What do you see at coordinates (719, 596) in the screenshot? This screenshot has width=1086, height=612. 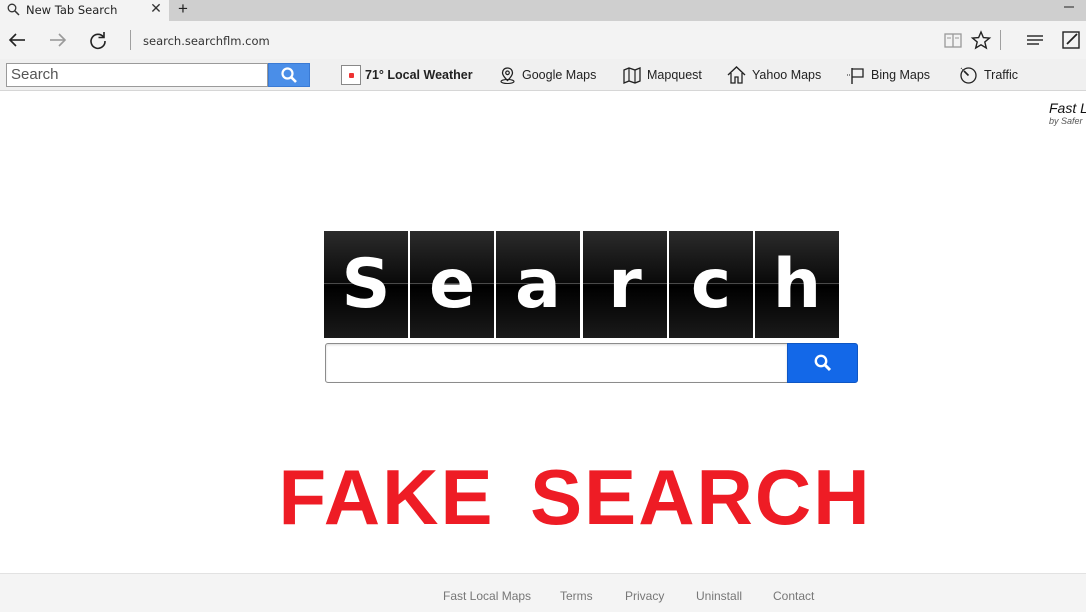 I see `footer-link-uninstall: Uninstall` at bounding box center [719, 596].